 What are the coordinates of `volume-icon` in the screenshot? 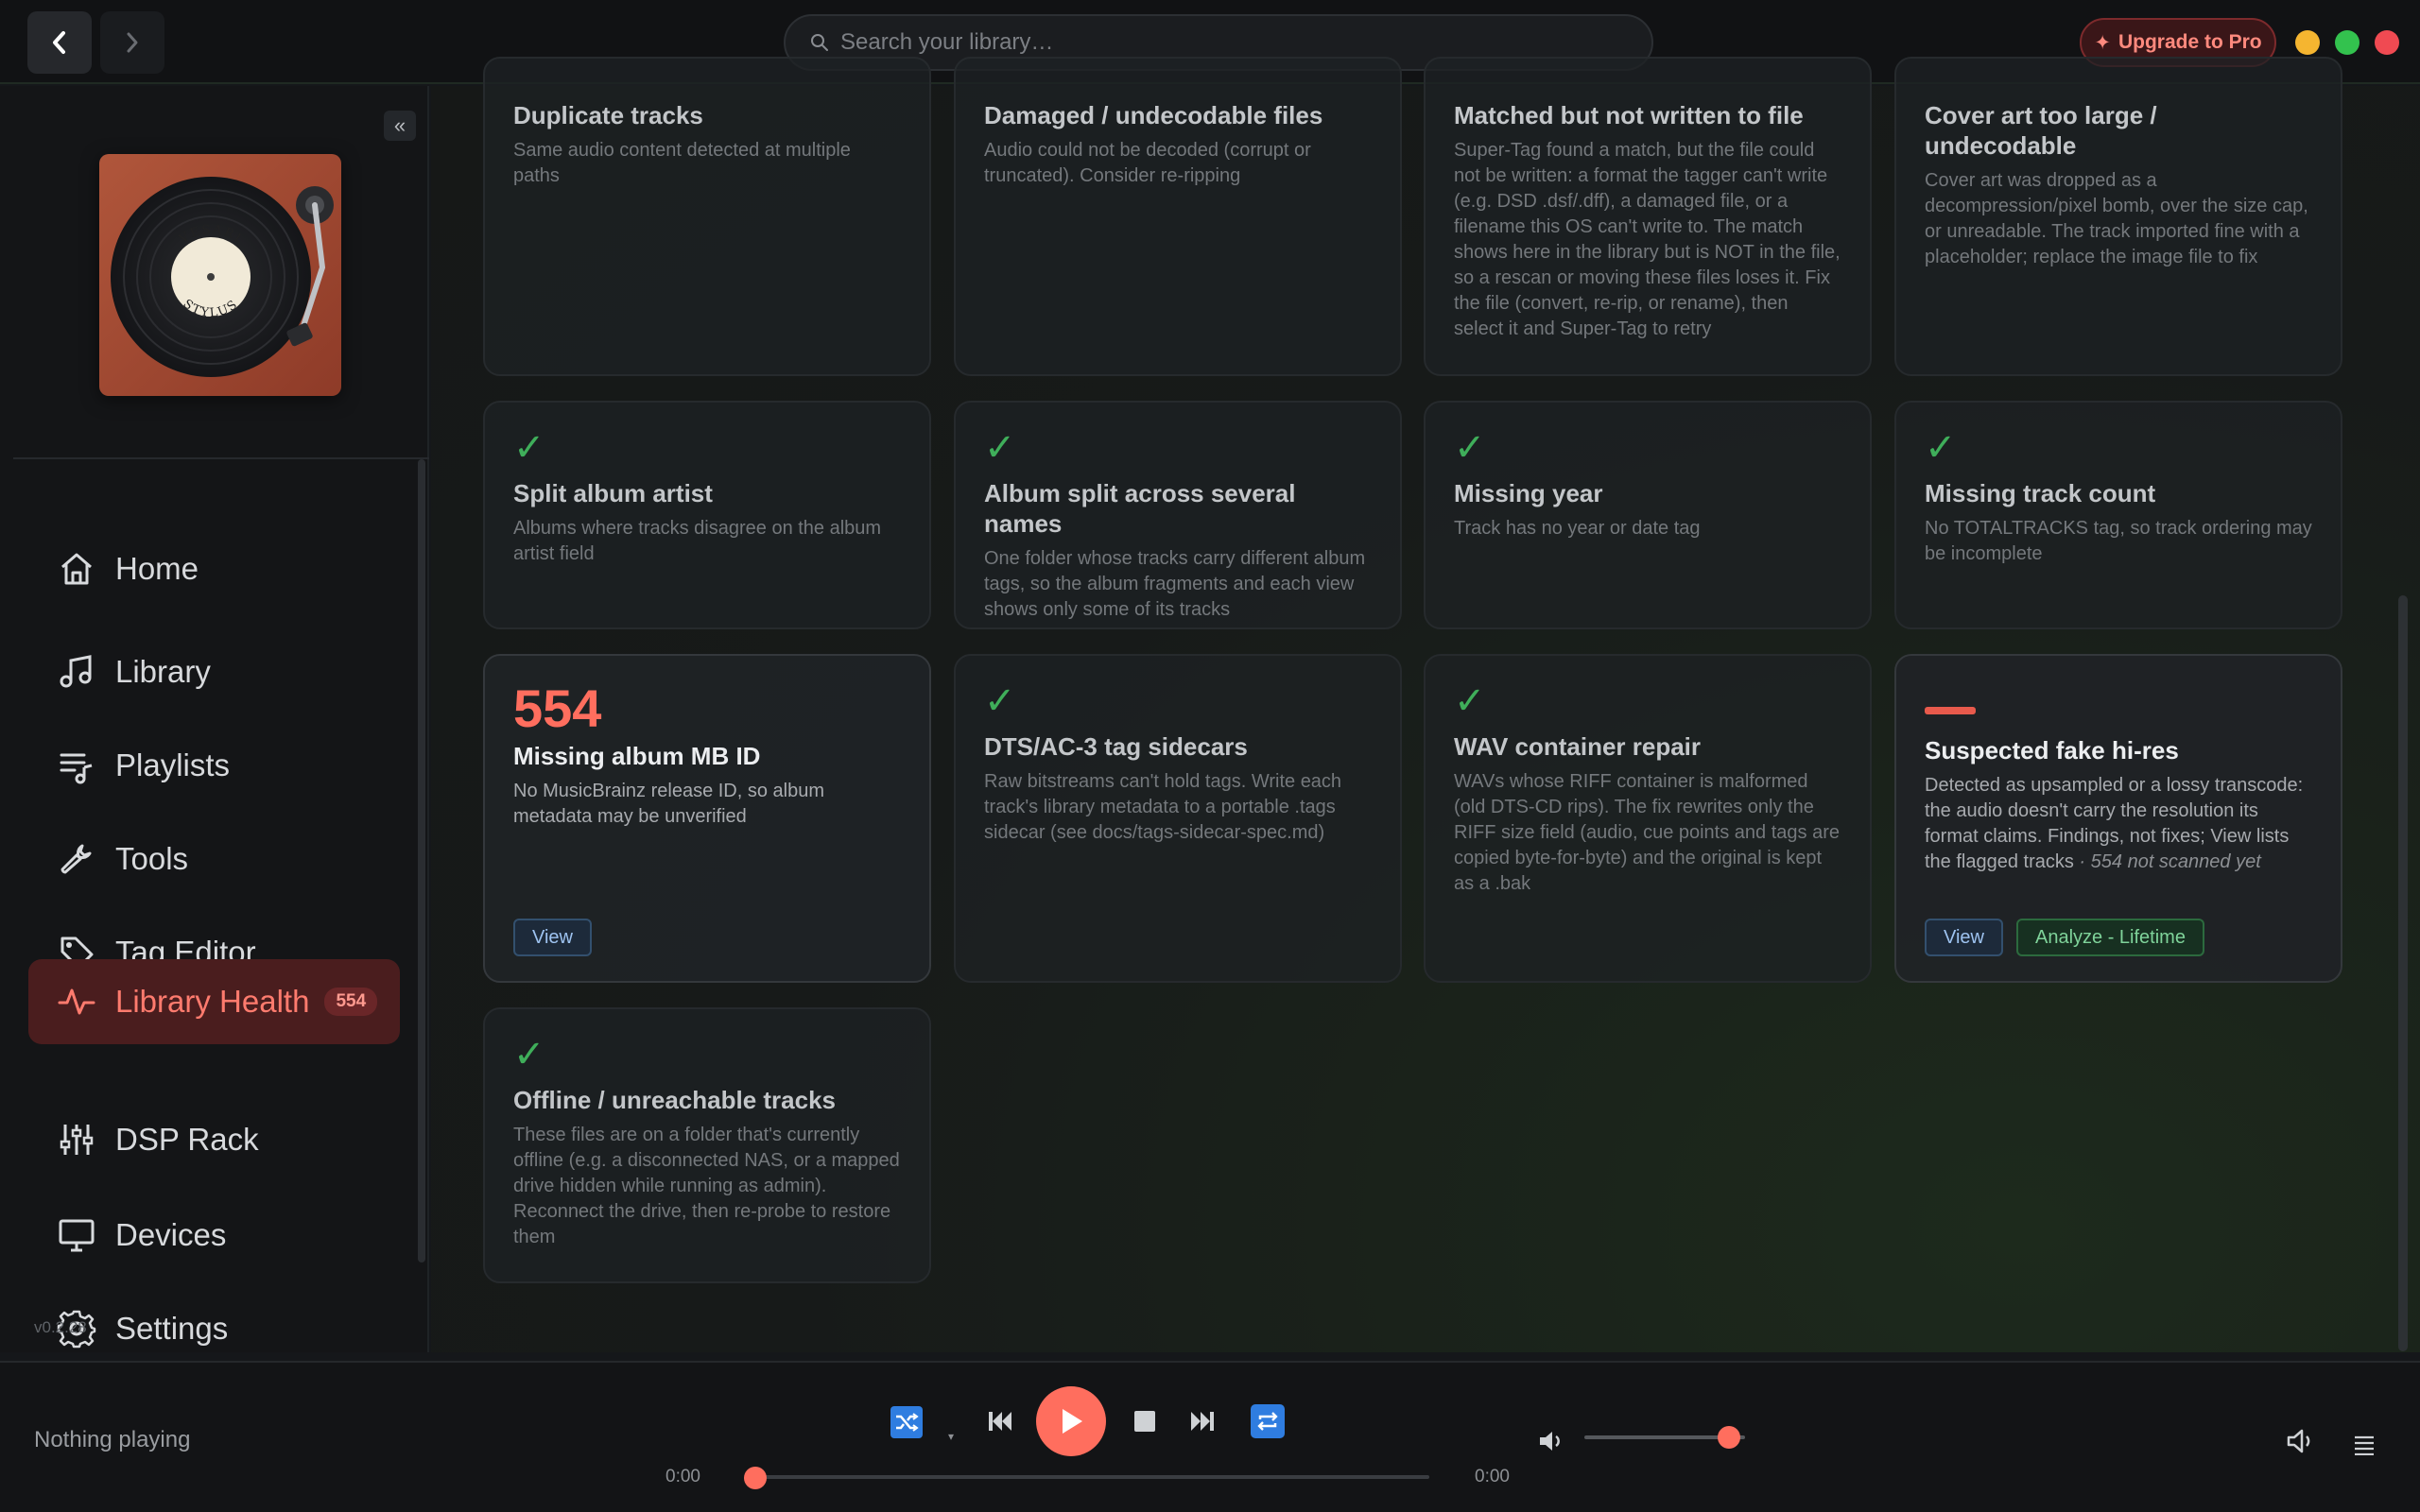 It's located at (1550, 1441).